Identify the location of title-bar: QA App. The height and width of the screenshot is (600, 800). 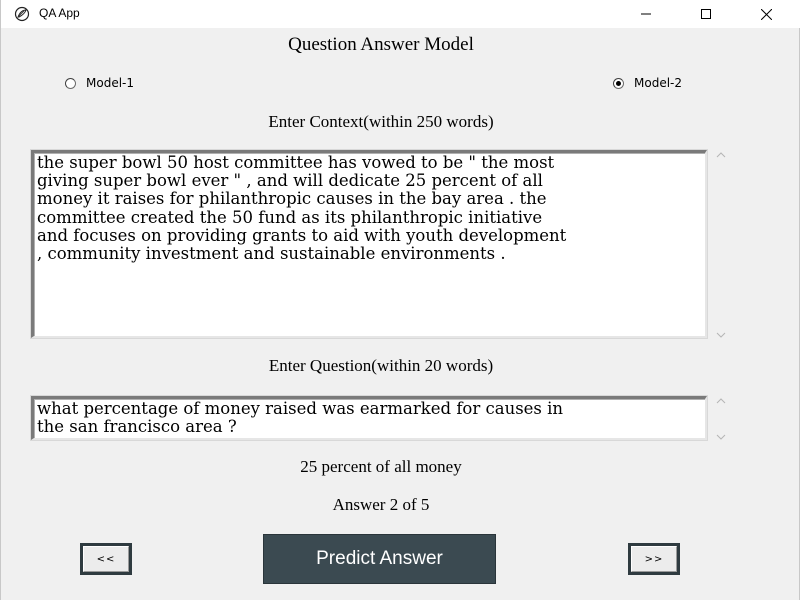
(400, 14).